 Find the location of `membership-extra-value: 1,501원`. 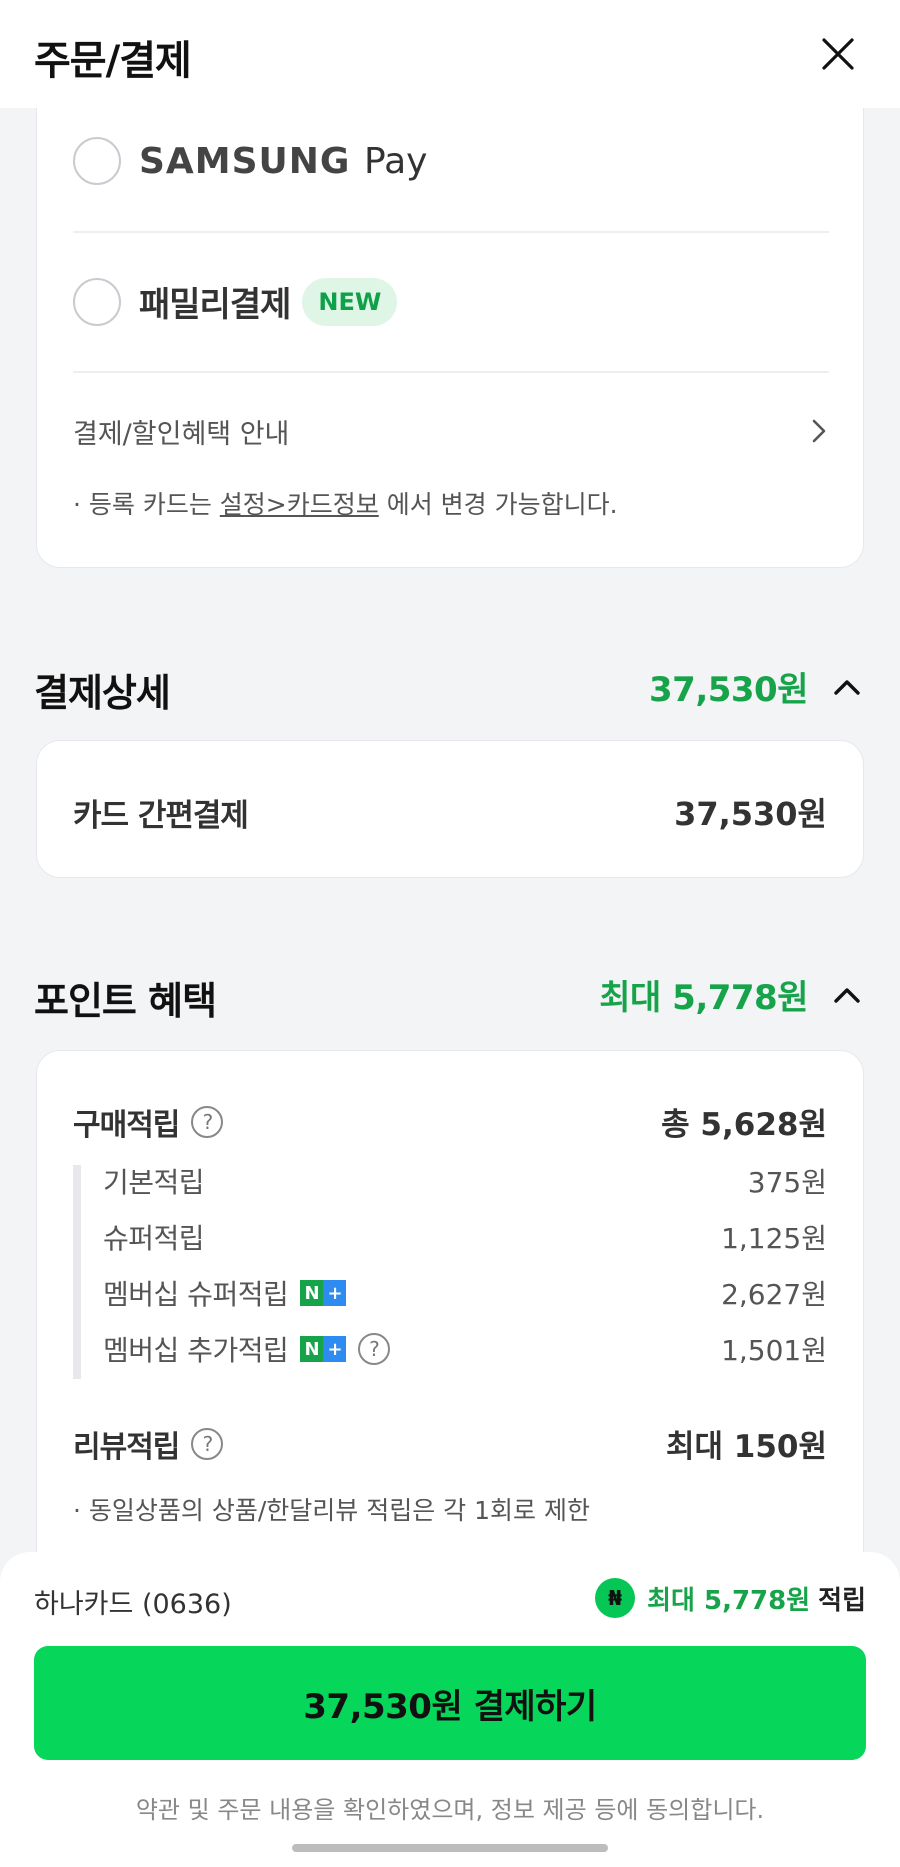

membership-extra-value: 1,501원 is located at coordinates (774, 1350).